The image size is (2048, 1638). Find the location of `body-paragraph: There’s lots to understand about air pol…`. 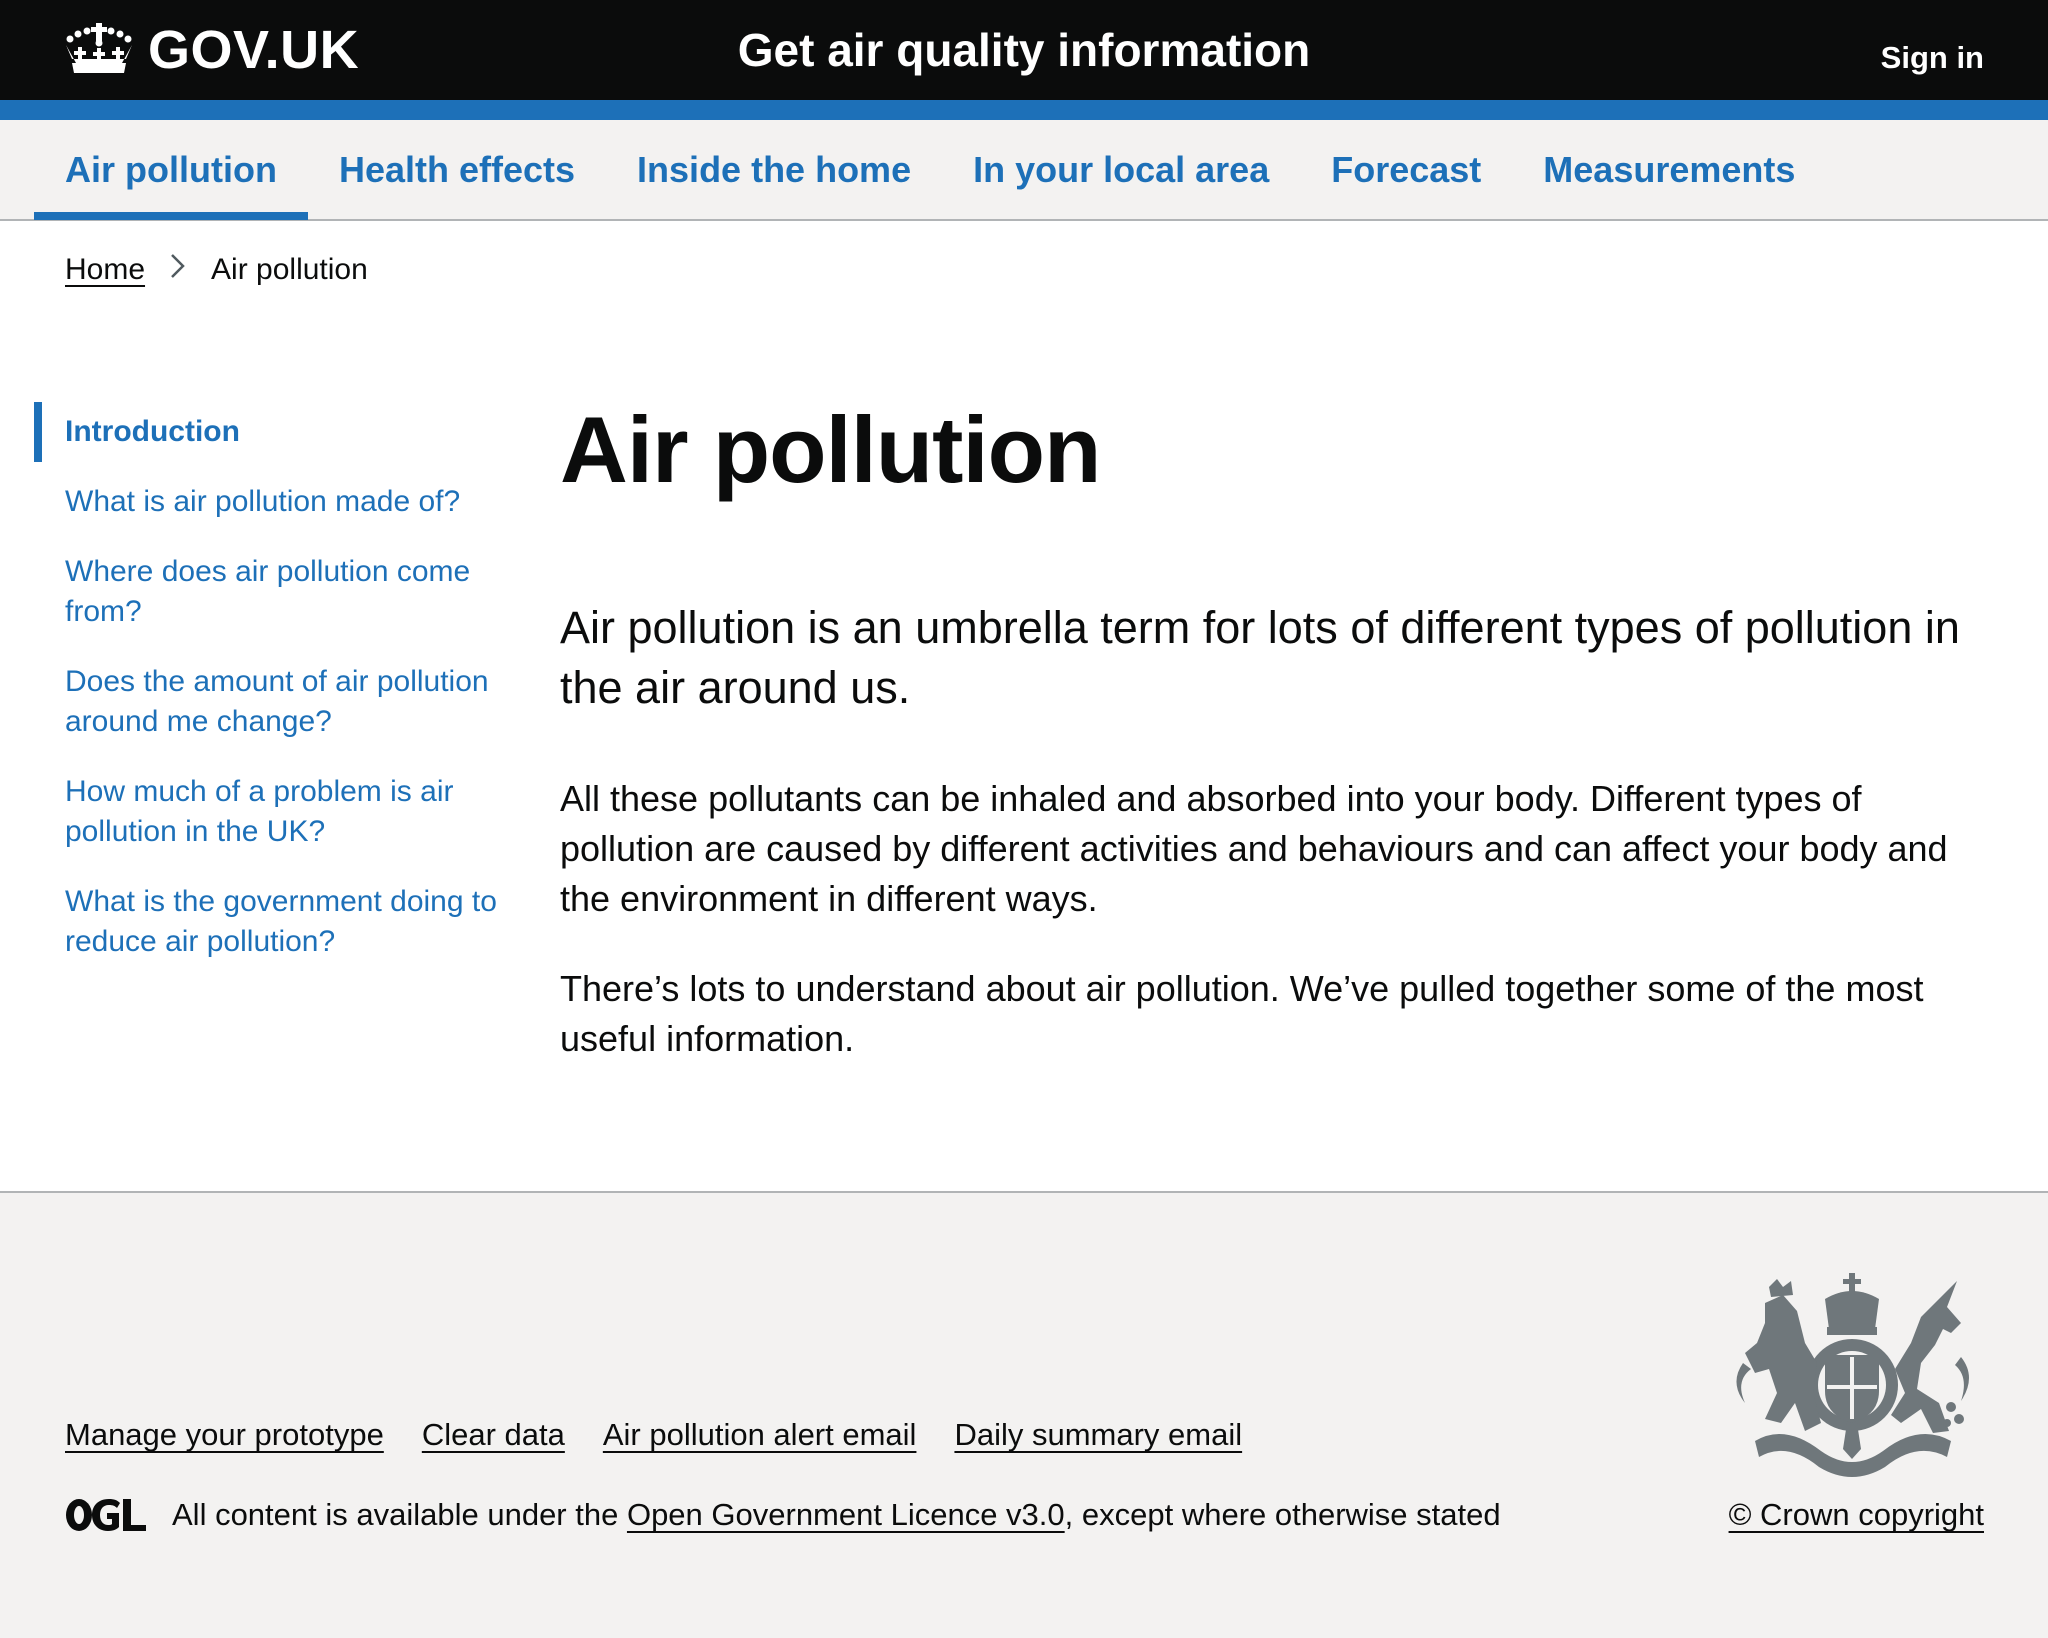

body-paragraph: There’s lots to understand about air pol… is located at coordinates (1242, 1013).